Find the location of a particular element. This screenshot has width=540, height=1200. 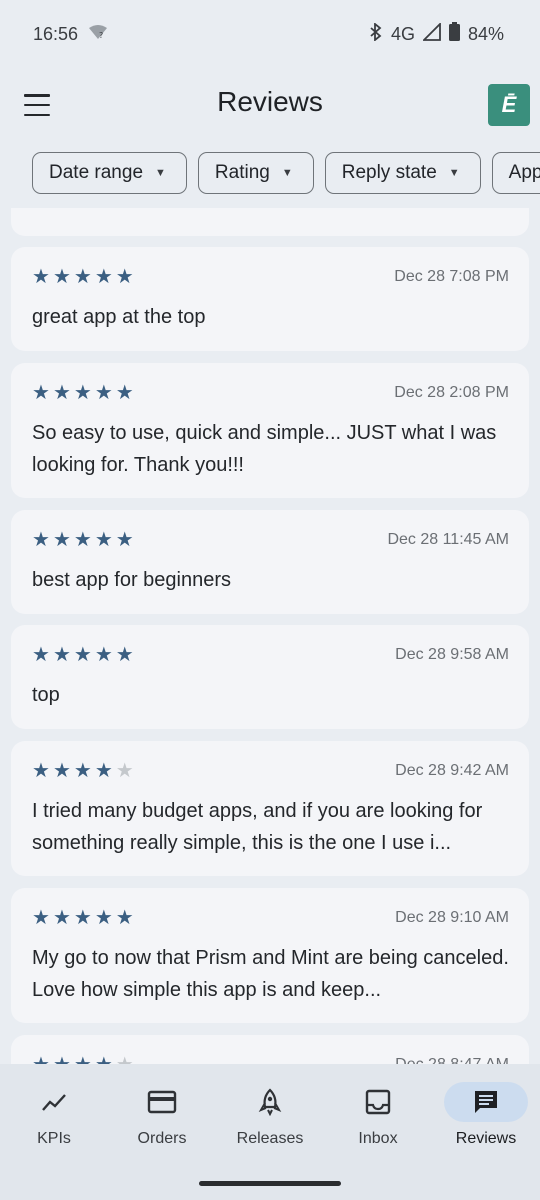

inbox-icon is located at coordinates (378, 1102).